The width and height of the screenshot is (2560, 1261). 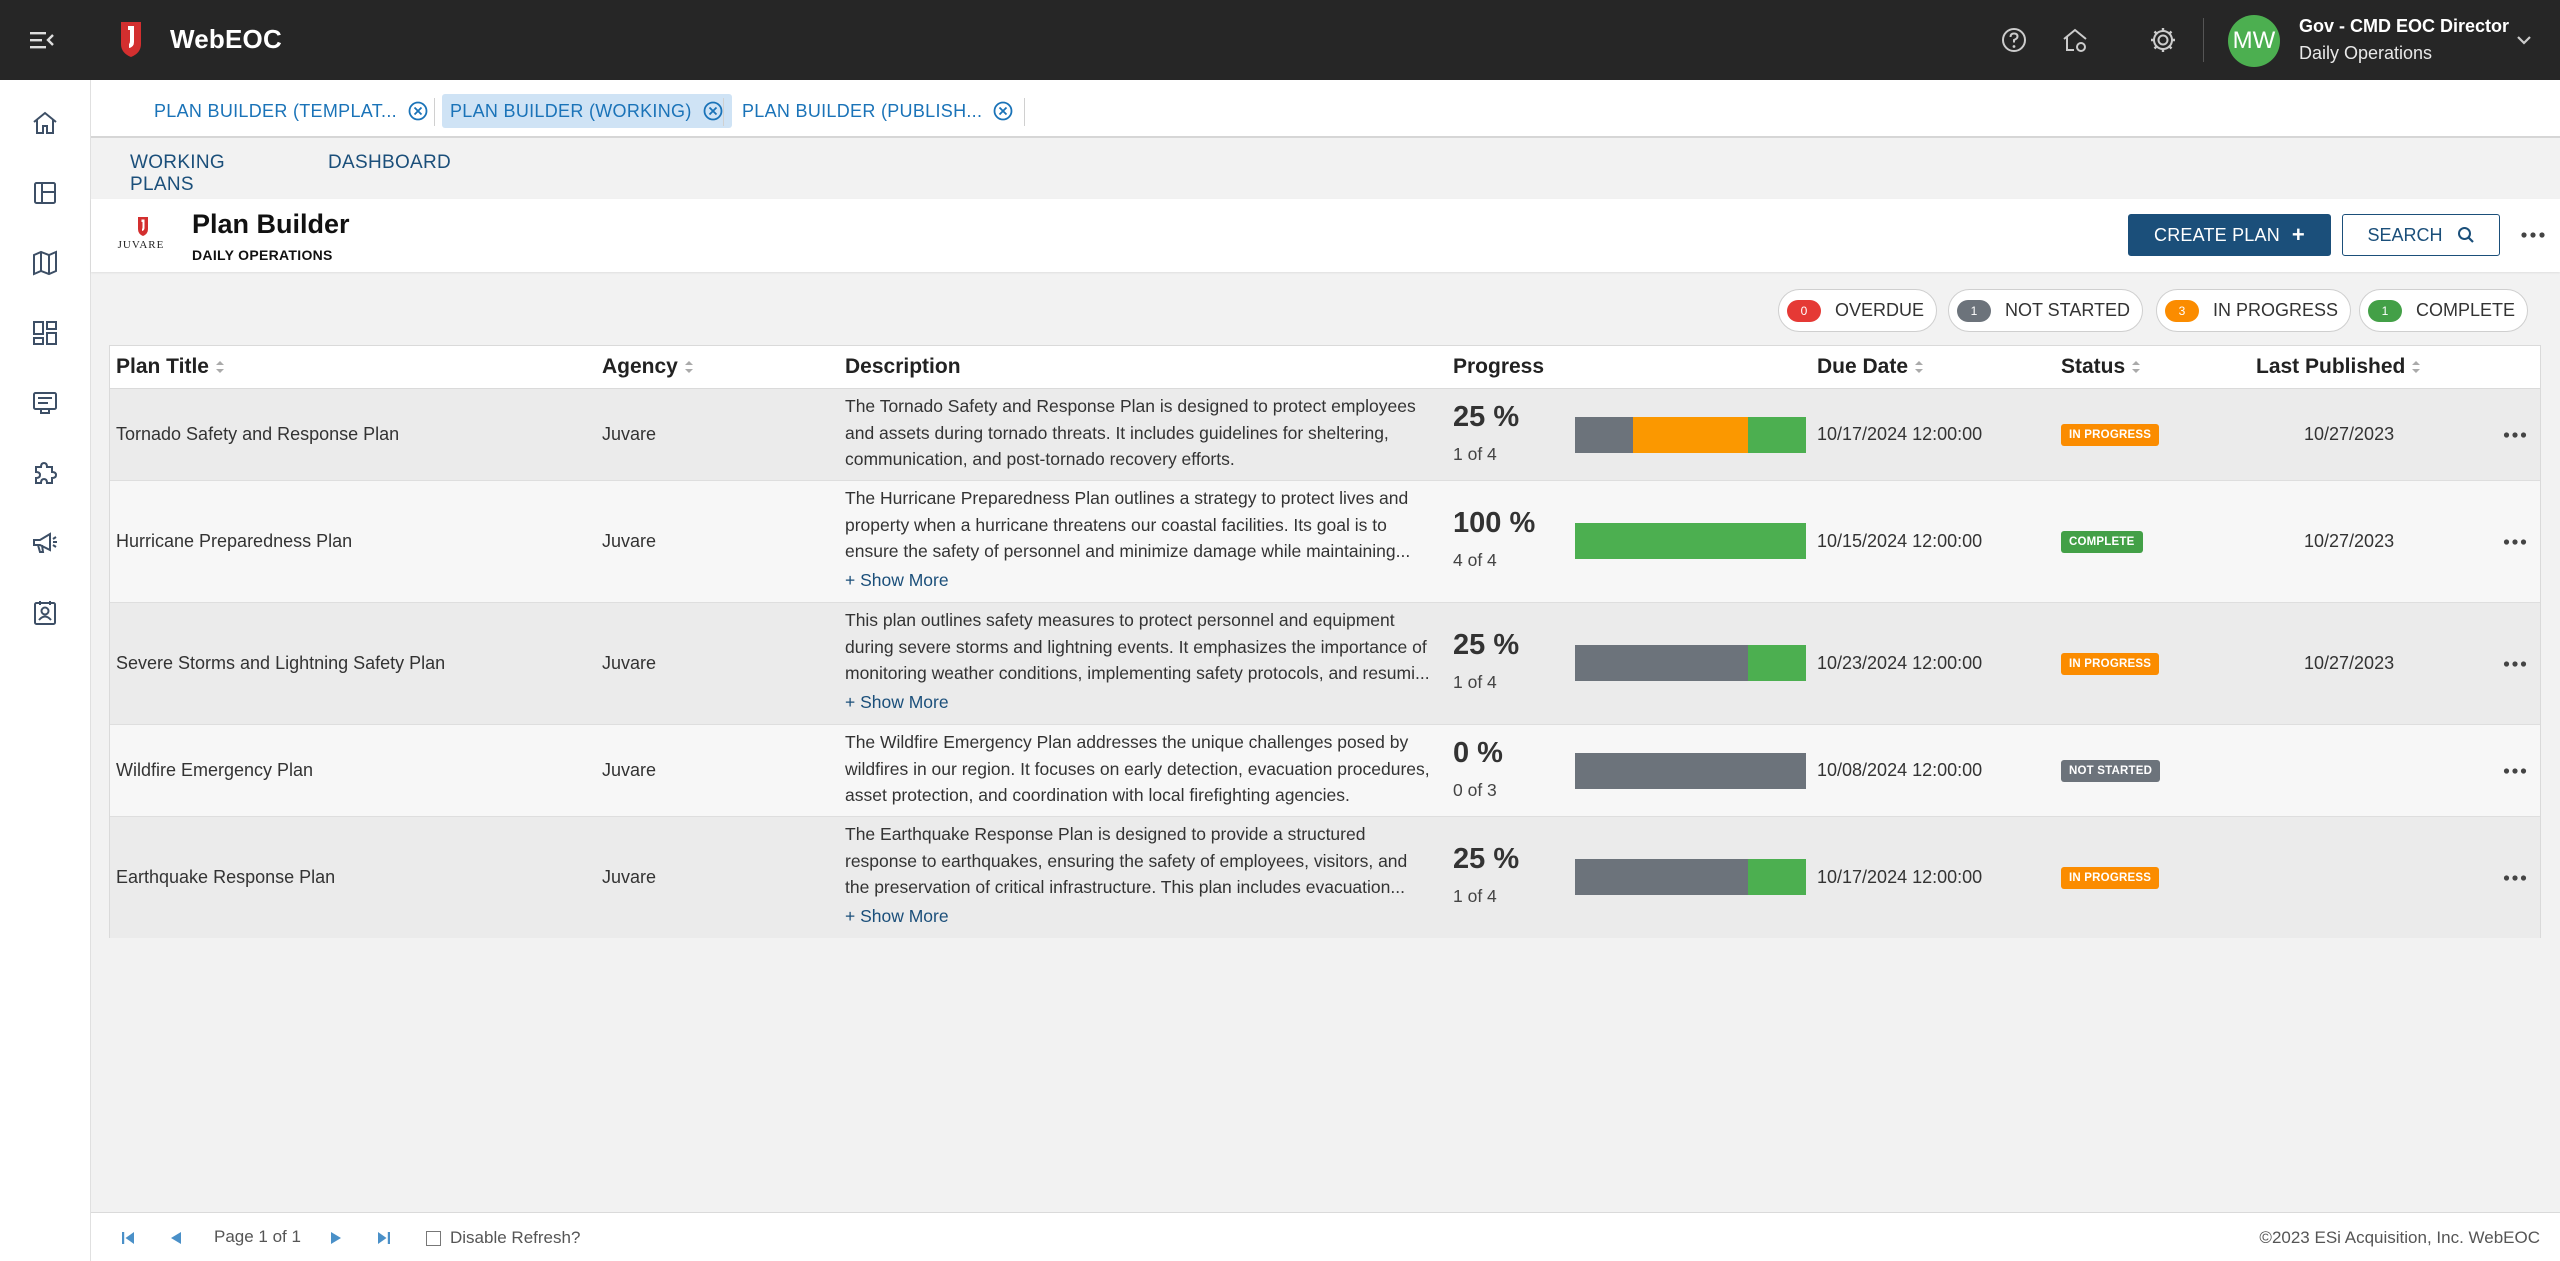 I want to click on due-date: 10/17/2024 12:00:00, so click(x=1900, y=877).